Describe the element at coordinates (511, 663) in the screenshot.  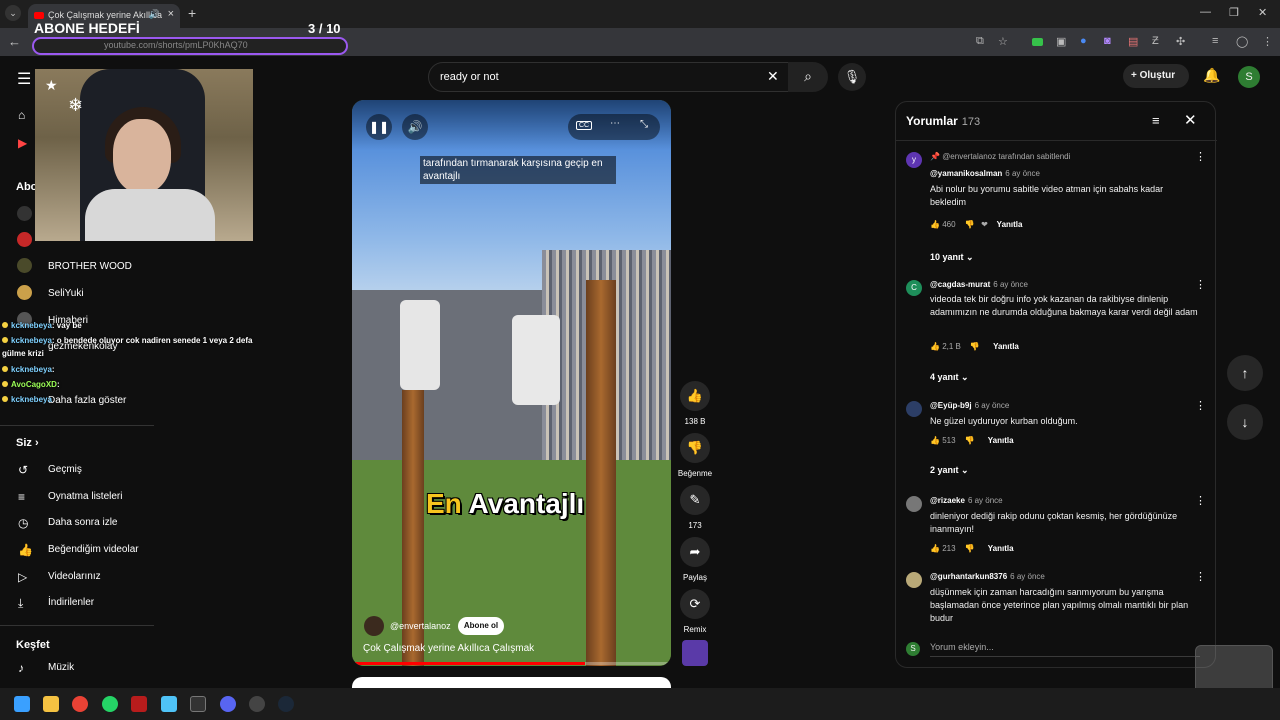
I see `video-progress-bar` at that location.